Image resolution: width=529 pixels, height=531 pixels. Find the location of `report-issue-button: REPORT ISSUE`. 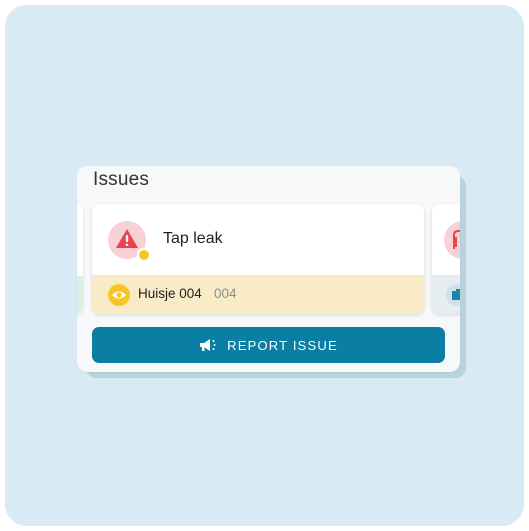

report-issue-button: REPORT ISSUE is located at coordinates (268, 345).